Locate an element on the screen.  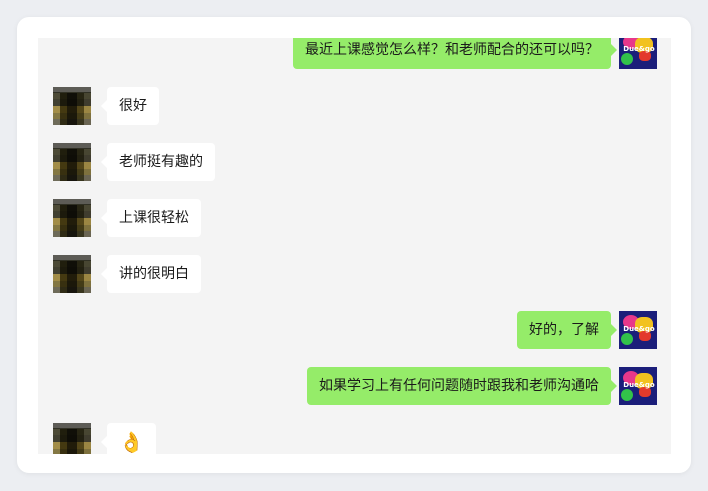
message-bubble-outgoing: 如果学习上有任何问题随时跟我和老师沟通哈 is located at coordinates (462, 386).